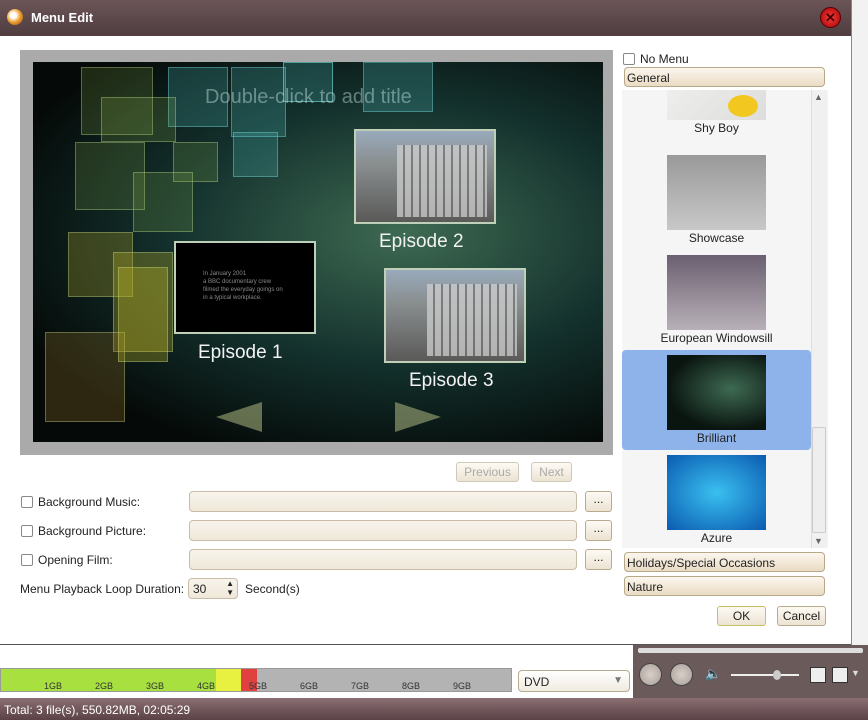  What do you see at coordinates (418, 417) in the screenshot?
I see `arrow-right-icon` at bounding box center [418, 417].